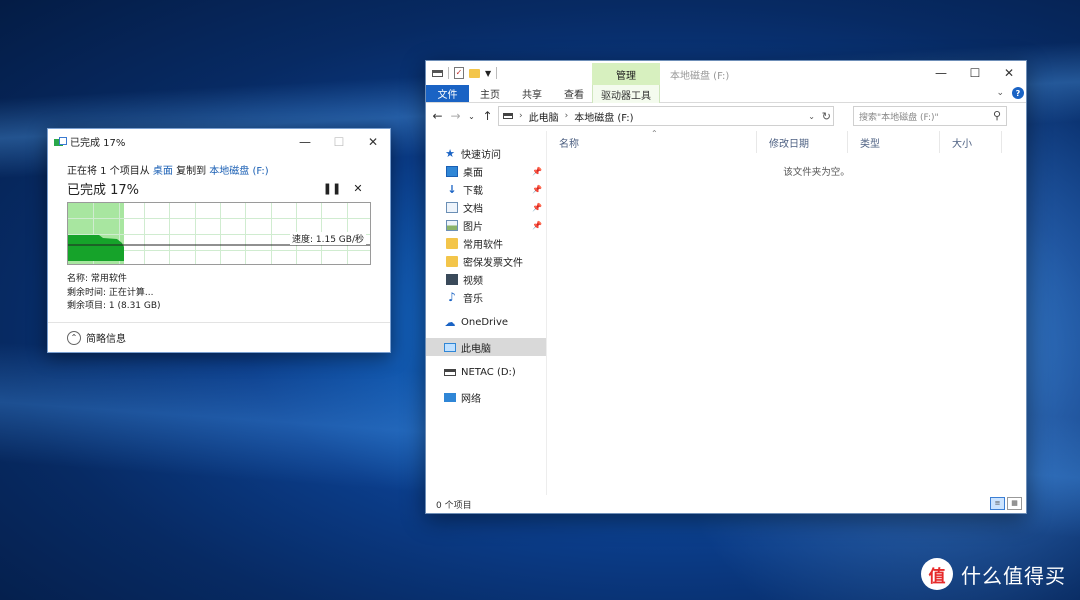 Image resolution: width=1080 pixels, height=600 pixels. I want to click on sidebar-item-common-software: 常用软件, so click(486, 243).